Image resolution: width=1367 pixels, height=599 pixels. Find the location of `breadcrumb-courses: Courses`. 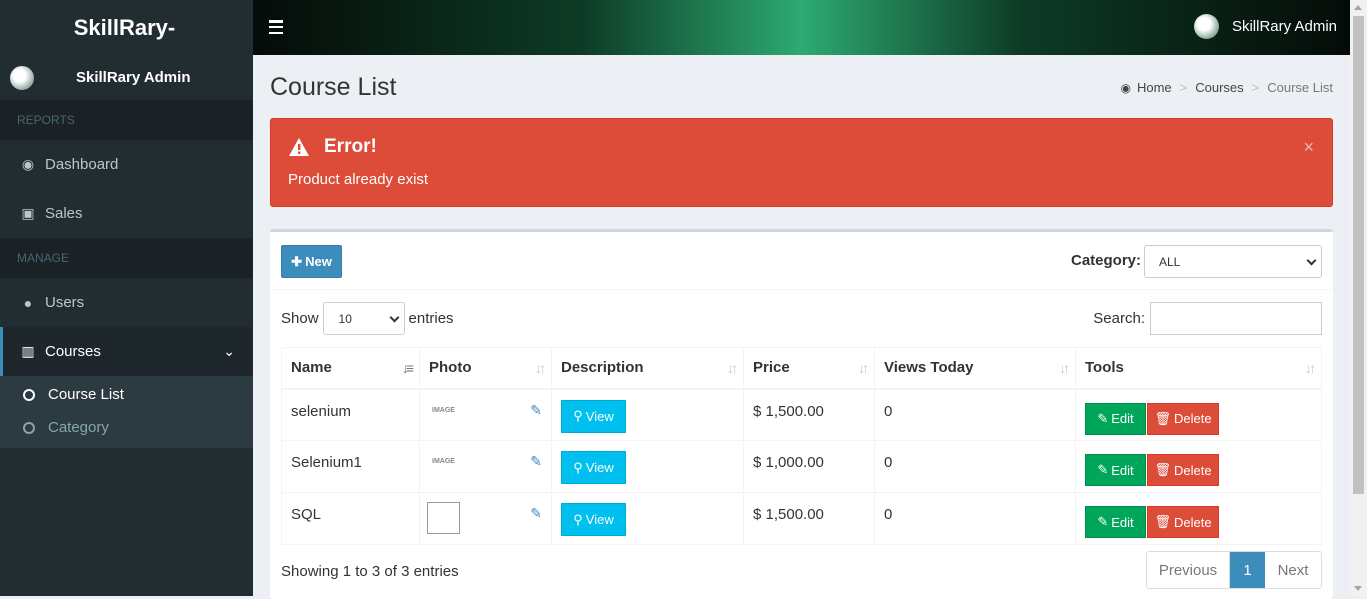

breadcrumb-courses: Courses is located at coordinates (1219, 87).